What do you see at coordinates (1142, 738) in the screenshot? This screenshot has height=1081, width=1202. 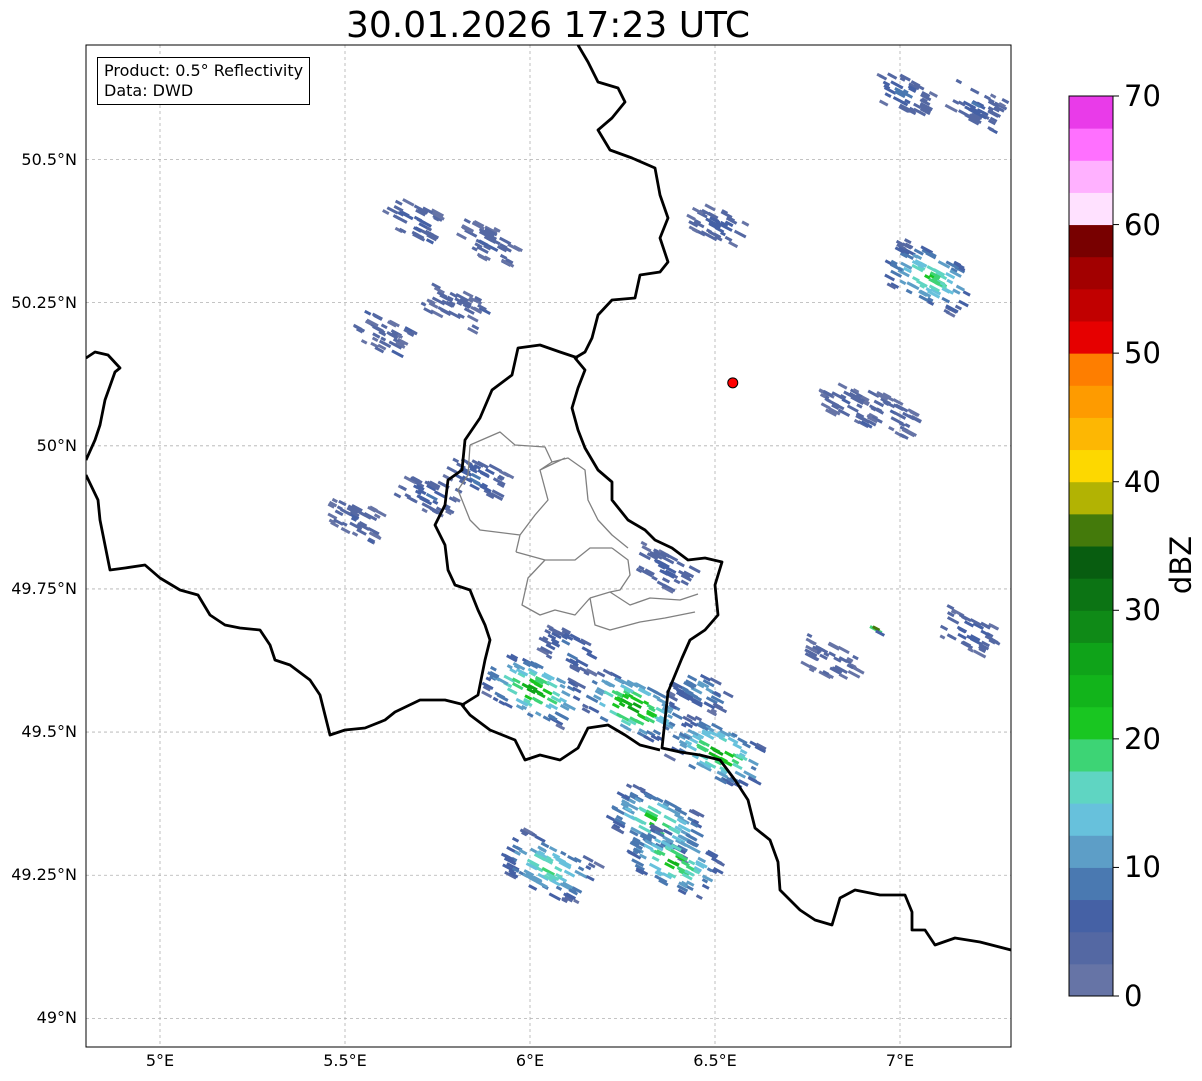 I see `colorbar-tick-label: 20` at bounding box center [1142, 738].